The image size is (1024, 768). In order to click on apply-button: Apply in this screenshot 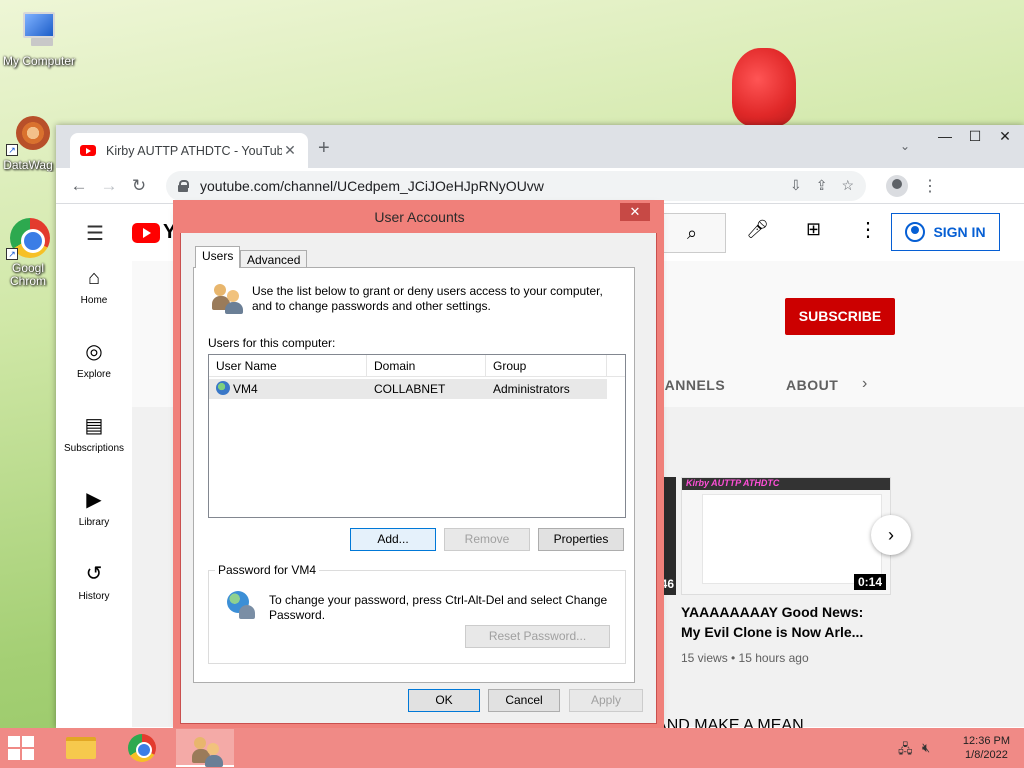, I will do `click(606, 700)`.